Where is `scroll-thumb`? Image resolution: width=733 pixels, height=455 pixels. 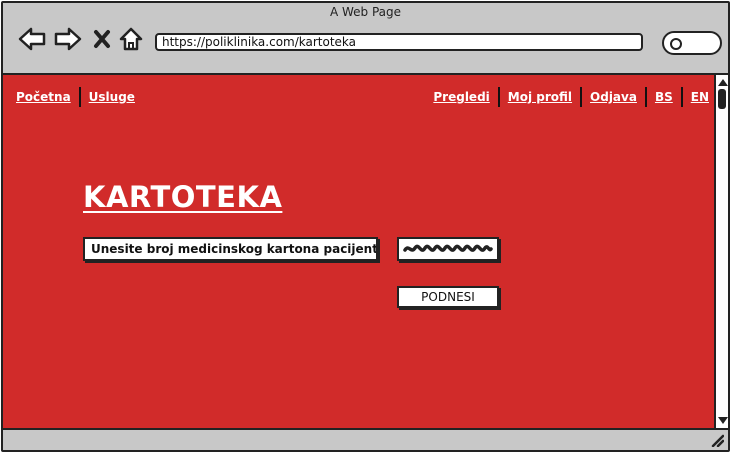 scroll-thumb is located at coordinates (722, 99).